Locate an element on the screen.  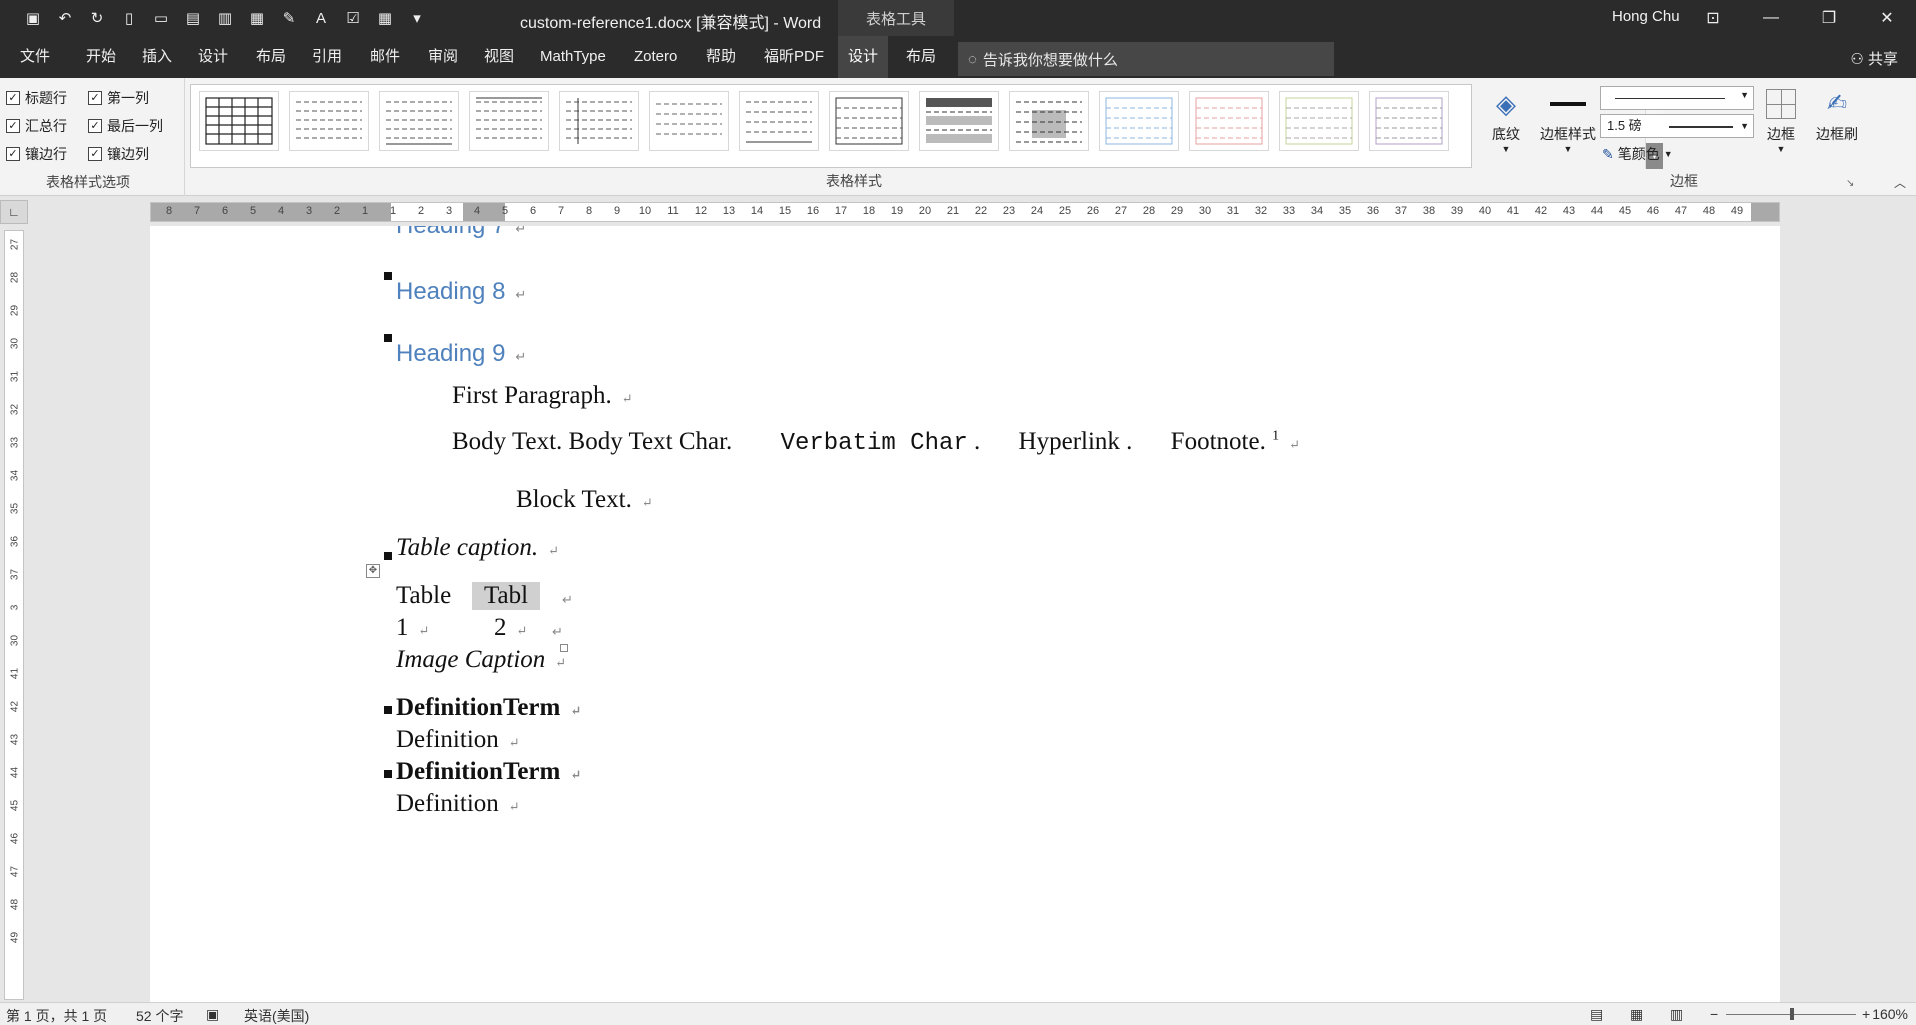
paste-icon: ▥ is located at coordinates (225, 18).